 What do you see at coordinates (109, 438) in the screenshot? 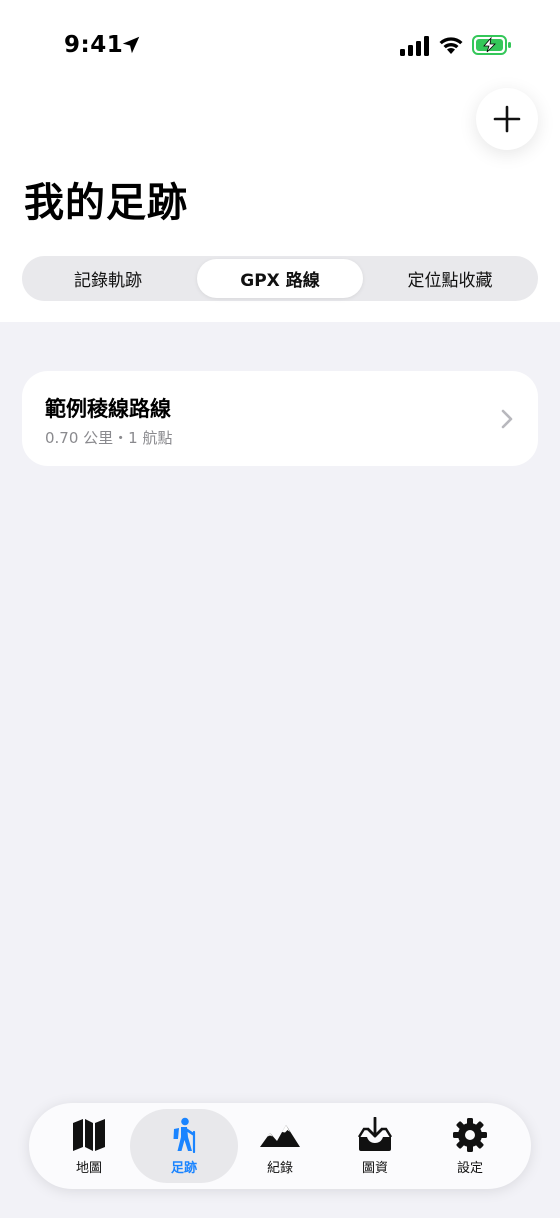
I see `route-meta: 0.70 公里・1 航點` at bounding box center [109, 438].